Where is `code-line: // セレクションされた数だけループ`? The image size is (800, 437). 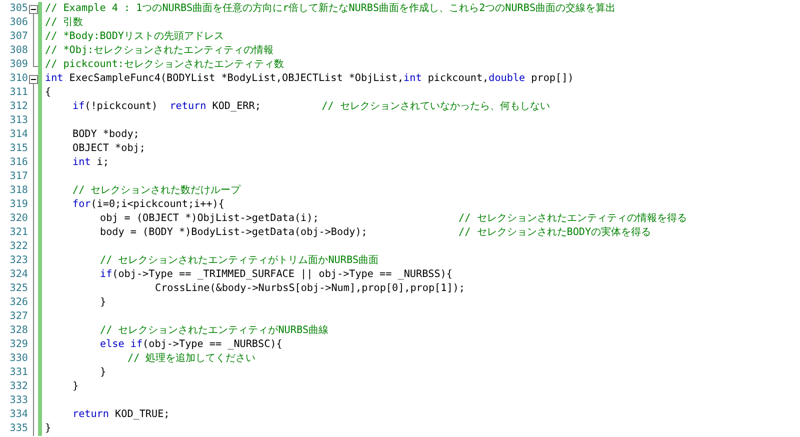 code-line: // セレクションされた数だけループ is located at coordinates (156, 191).